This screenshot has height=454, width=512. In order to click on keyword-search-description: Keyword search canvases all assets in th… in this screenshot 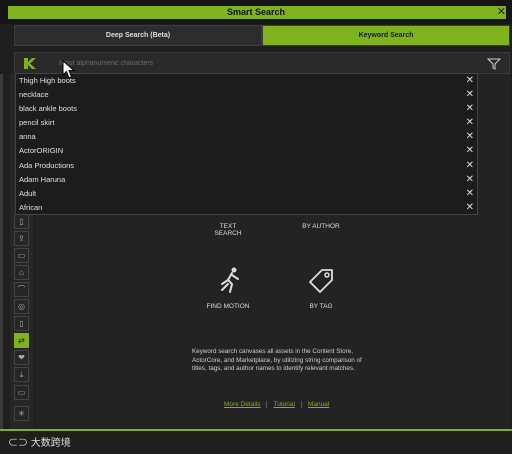, I will do `click(277, 360)`.